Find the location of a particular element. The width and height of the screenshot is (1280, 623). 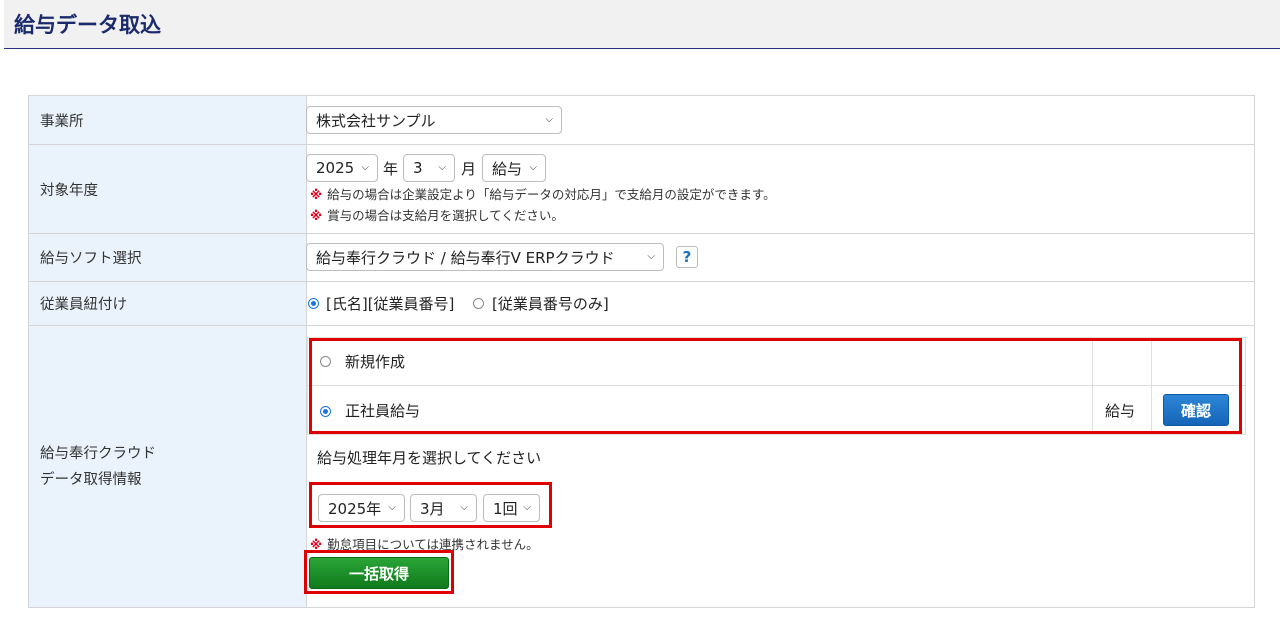

software-label: 給与ソフト選択 is located at coordinates (168, 257).